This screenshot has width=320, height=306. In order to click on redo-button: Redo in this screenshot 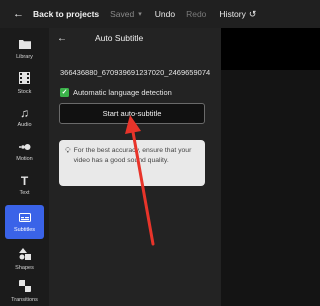, I will do `click(196, 14)`.